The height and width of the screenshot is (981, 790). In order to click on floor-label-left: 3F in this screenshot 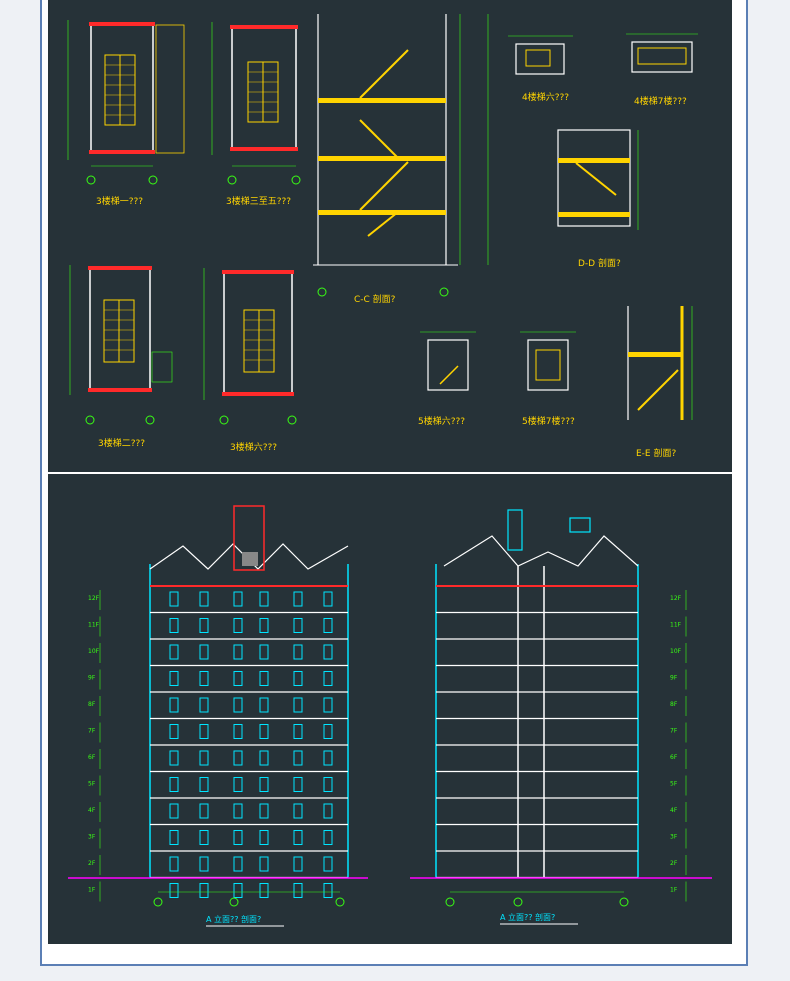, I will do `click(92, 837)`.